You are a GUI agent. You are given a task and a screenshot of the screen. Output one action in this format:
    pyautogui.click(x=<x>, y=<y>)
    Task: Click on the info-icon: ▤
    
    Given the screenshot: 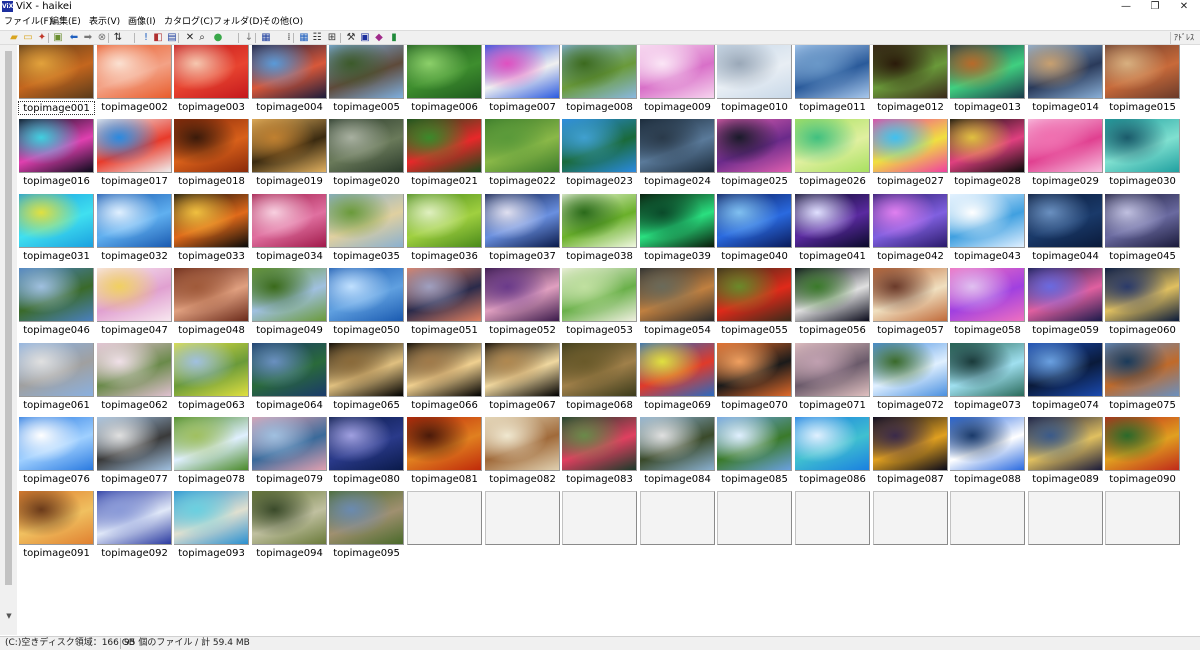 What is the action you would take?
    pyautogui.click(x=172, y=38)
    